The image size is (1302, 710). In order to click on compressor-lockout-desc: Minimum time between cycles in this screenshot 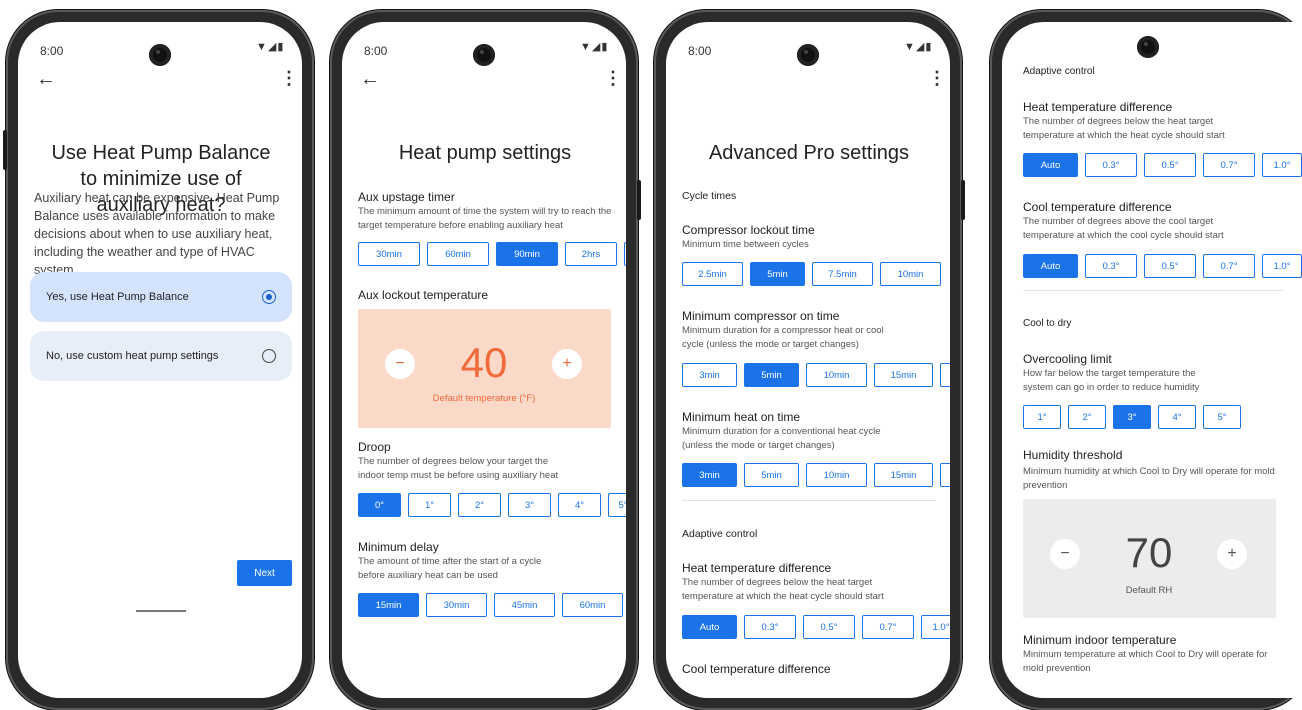, I will do `click(745, 244)`.